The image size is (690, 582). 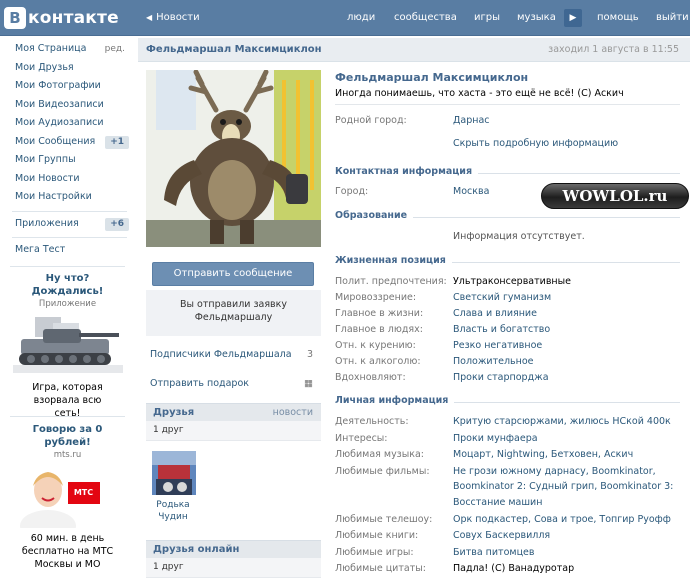 I want to click on info-label: Любимые книги:, so click(x=377, y=535).